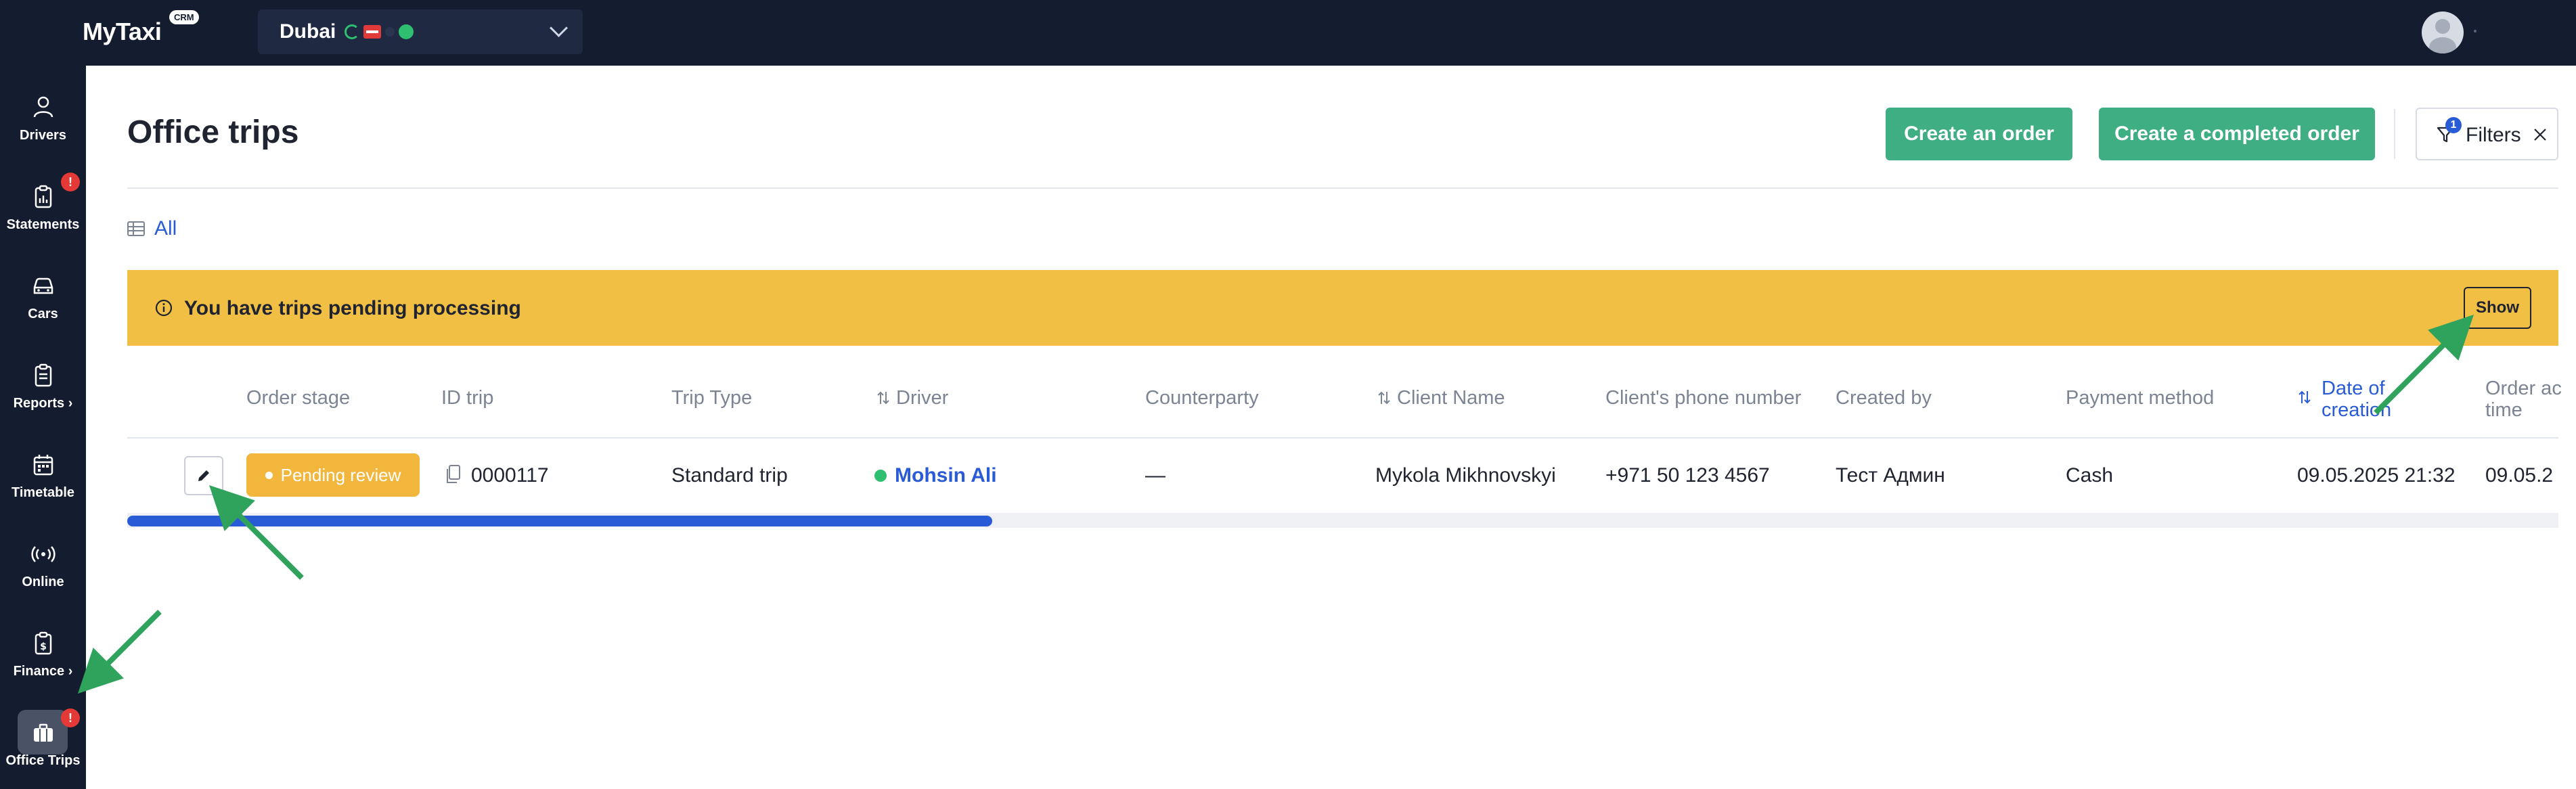  Describe the element at coordinates (2090, 475) in the screenshot. I see `cell-payment-method: Cash` at that location.